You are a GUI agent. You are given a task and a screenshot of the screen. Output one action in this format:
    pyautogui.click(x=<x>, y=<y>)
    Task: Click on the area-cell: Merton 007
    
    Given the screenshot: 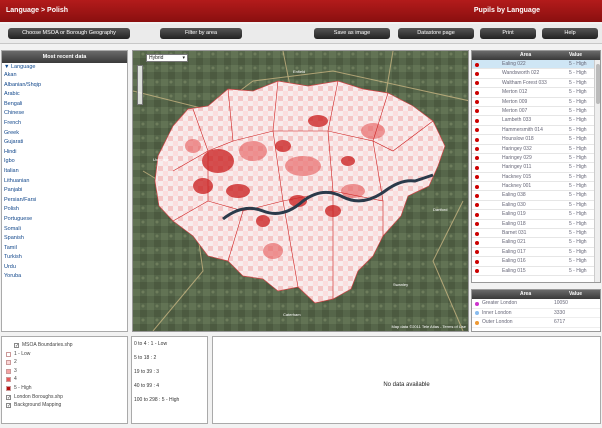 What is the action you would take?
    pyautogui.click(x=515, y=110)
    